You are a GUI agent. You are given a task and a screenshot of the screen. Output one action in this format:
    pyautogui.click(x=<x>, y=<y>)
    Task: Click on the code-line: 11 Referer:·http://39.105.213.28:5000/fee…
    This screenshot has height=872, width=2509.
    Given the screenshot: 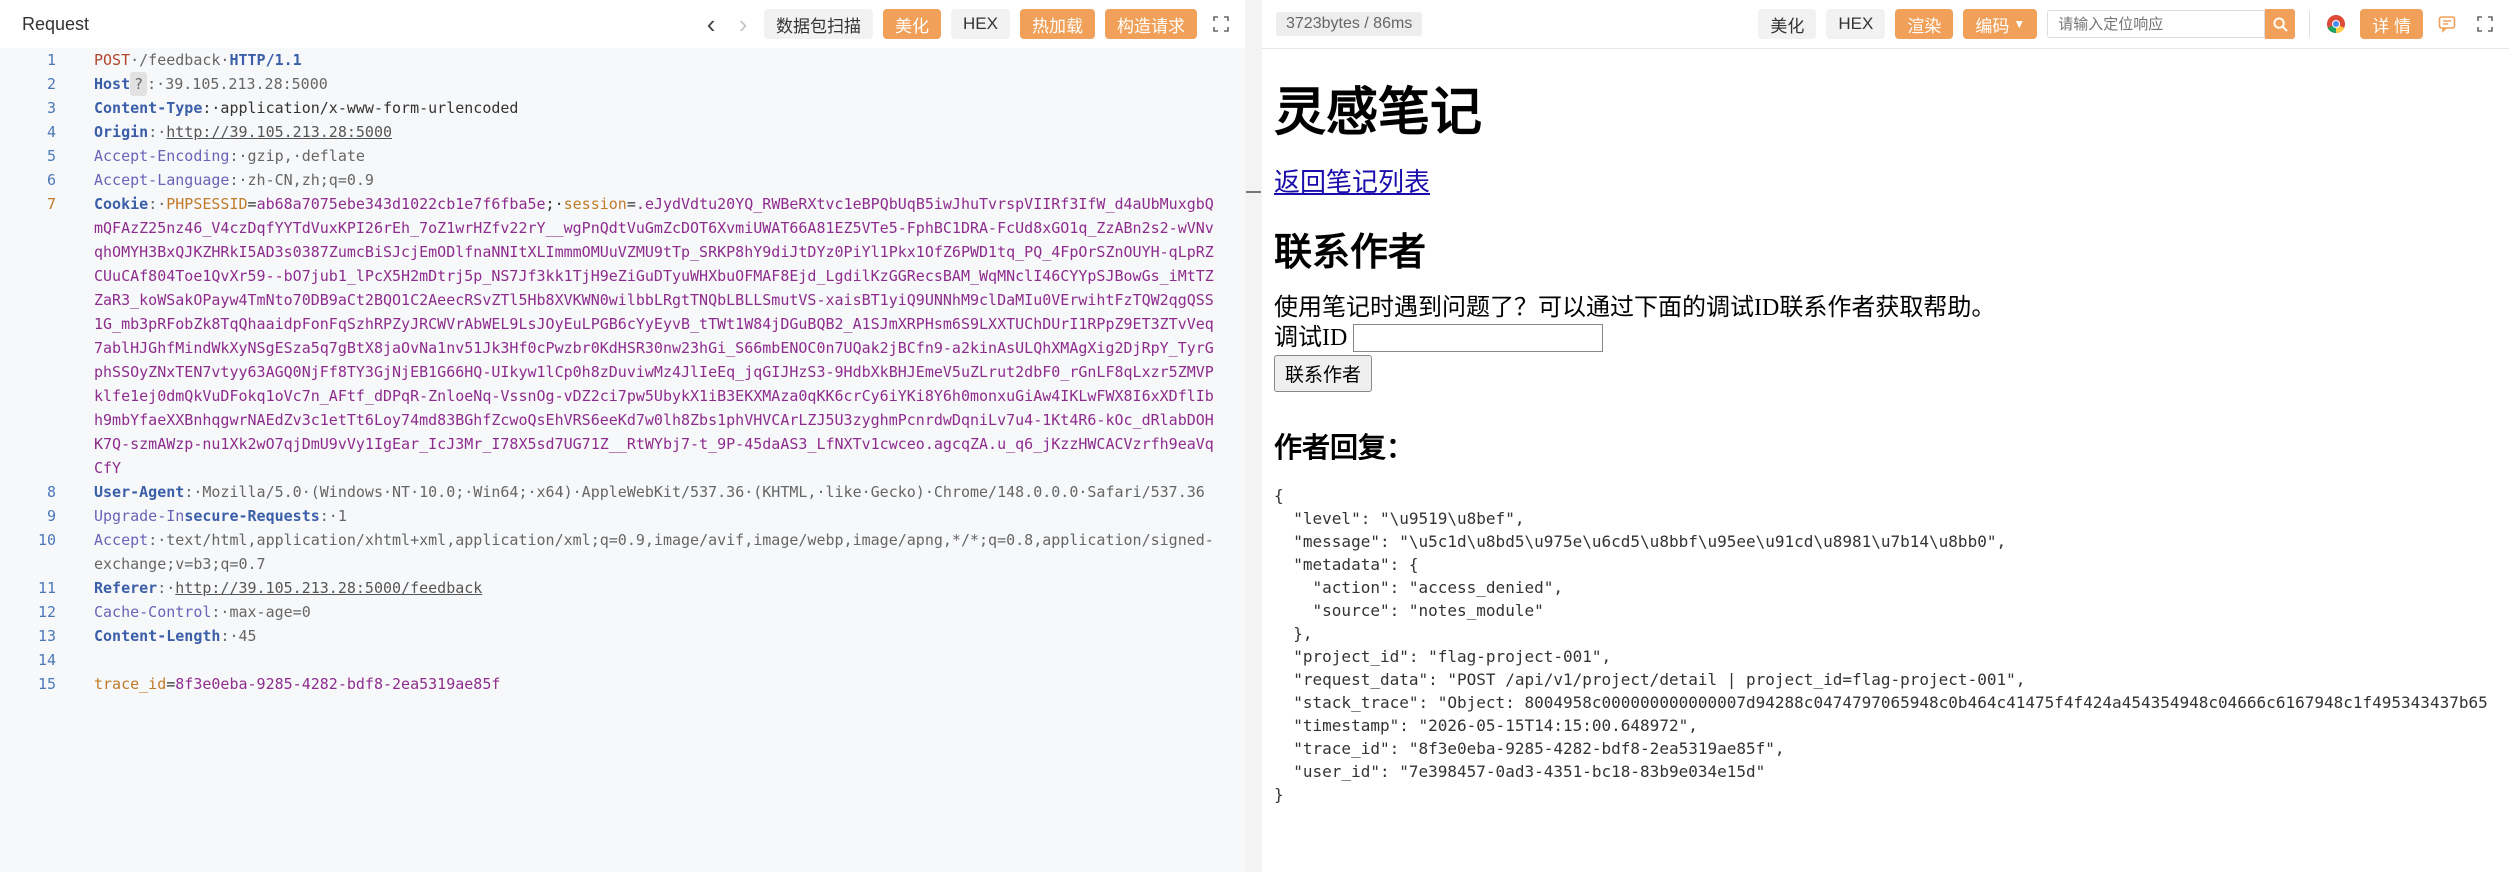 What is the action you would take?
    pyautogui.click(x=622, y=588)
    